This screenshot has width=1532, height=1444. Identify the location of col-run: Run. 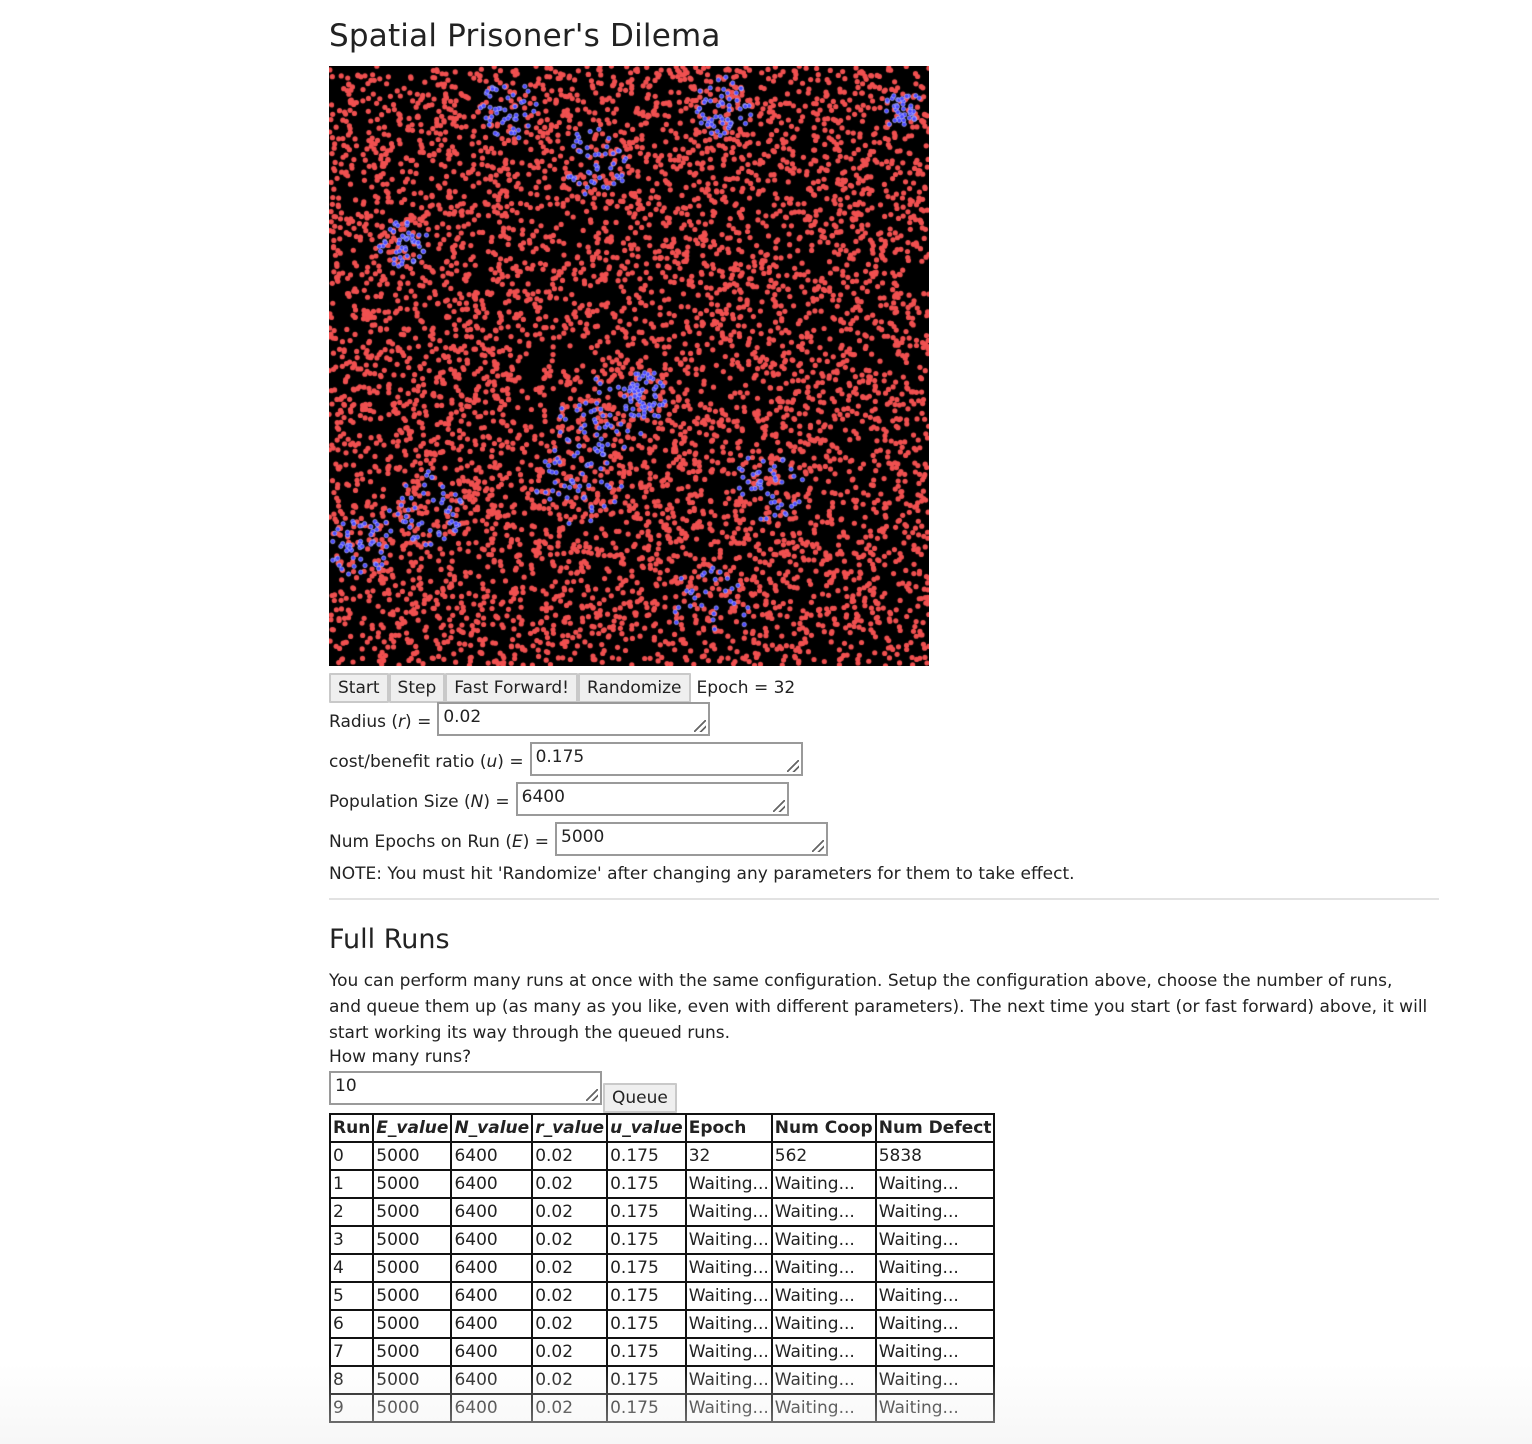
(351, 1128).